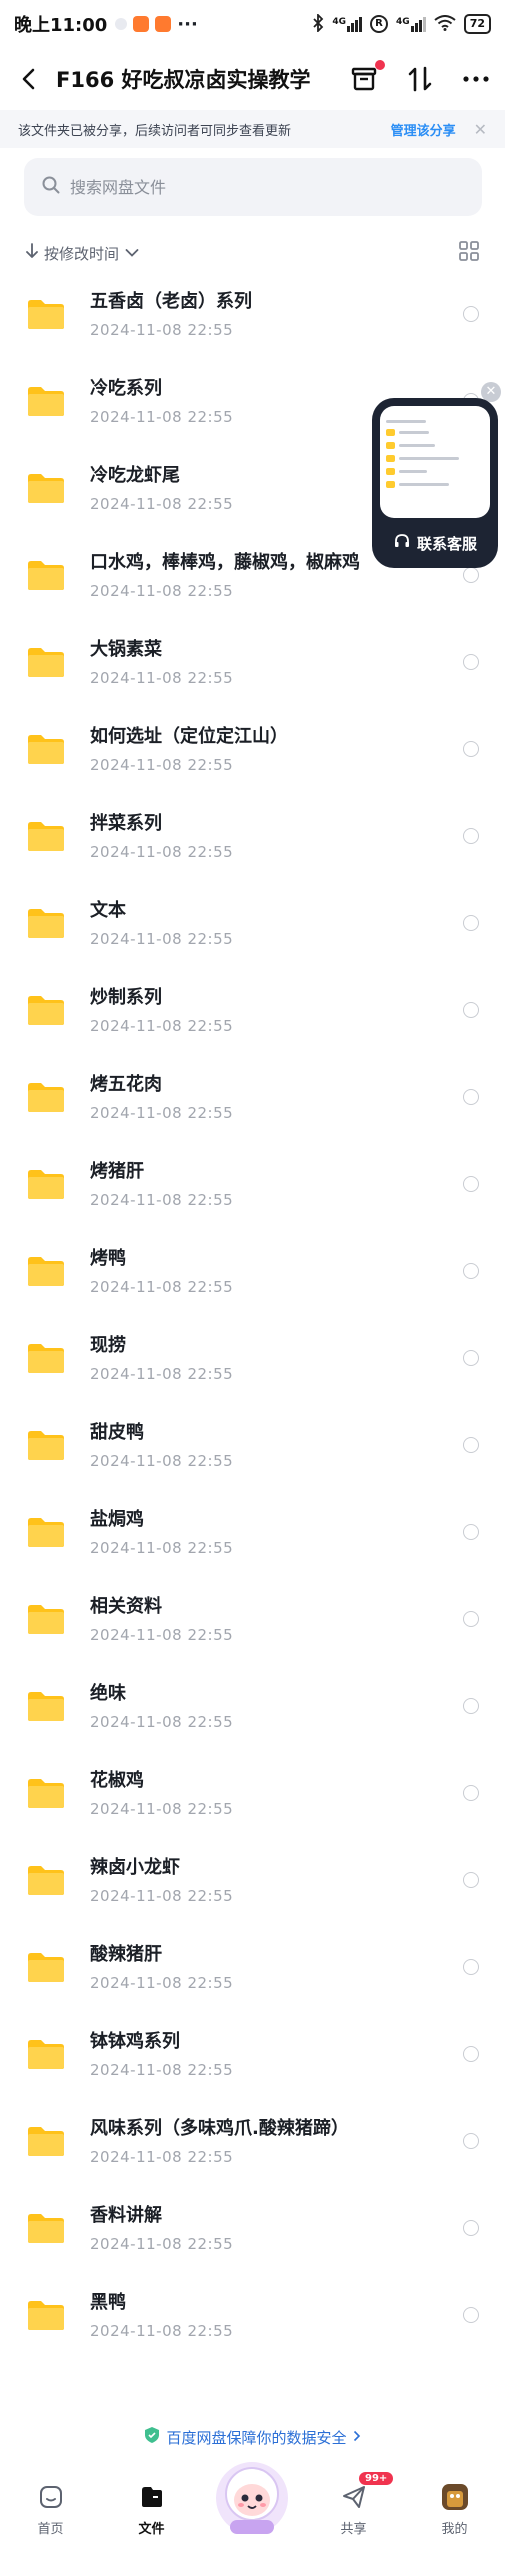  Describe the element at coordinates (252, 2227) in the screenshot. I see `file-row: 香料讲解 2024-11-08 22:55` at that location.